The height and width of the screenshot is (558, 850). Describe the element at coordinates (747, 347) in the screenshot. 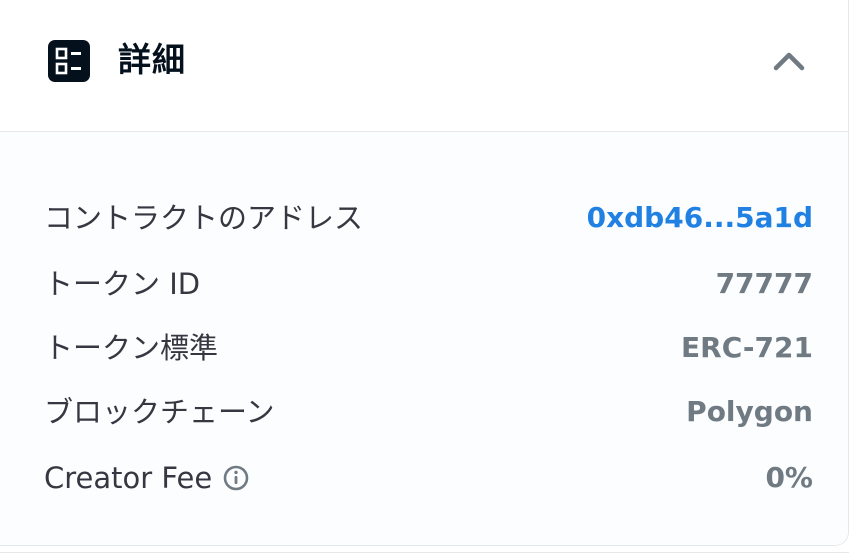

I see `detail-value: ERC-721` at that location.